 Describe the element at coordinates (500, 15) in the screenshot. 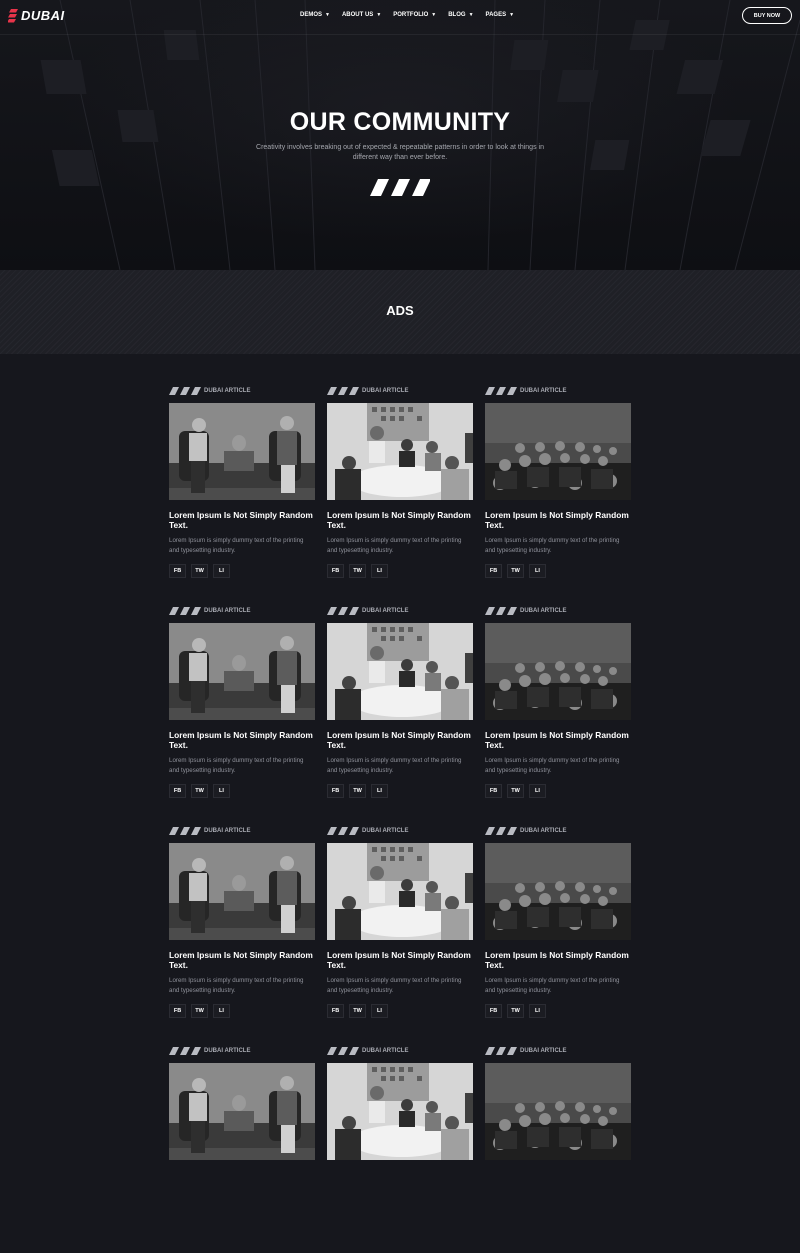

I see `menu-item-pages: PAGES ▼` at that location.